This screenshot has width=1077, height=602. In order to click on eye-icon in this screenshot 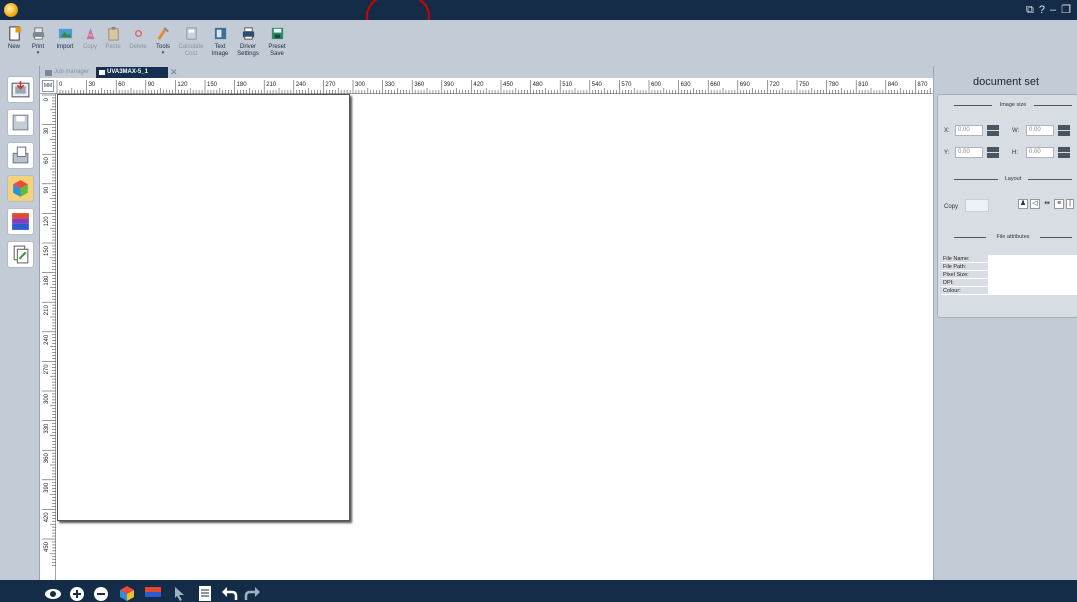, I will do `click(53, 594)`.